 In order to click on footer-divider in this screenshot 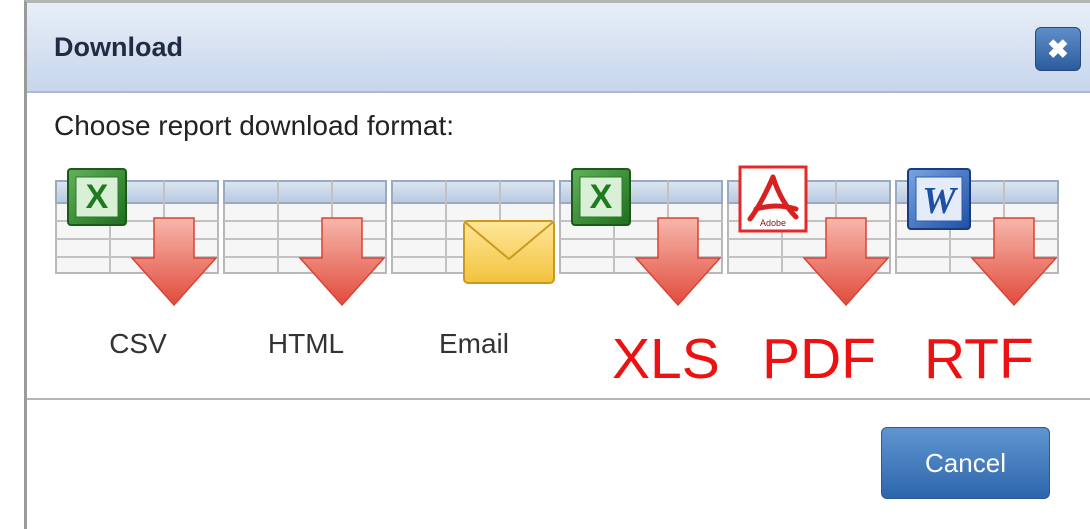, I will do `click(558, 399)`.